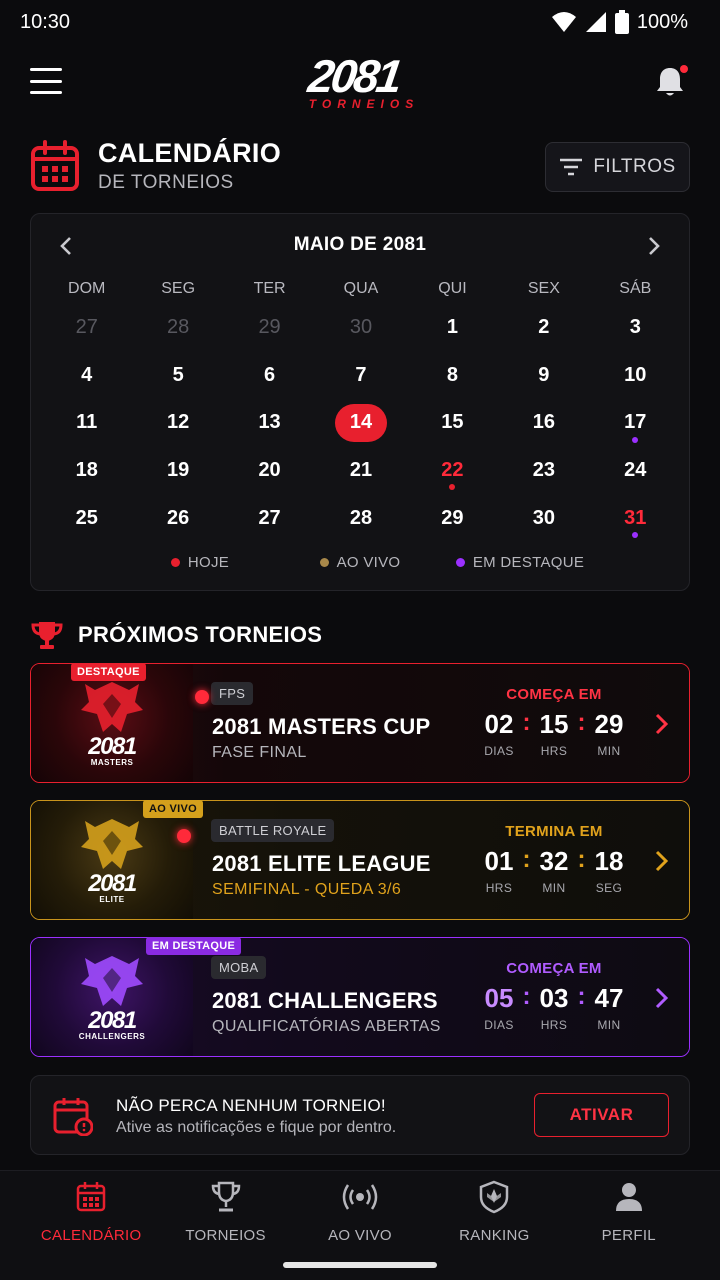 This screenshot has height=1280, width=720. I want to click on timer-value: 32, so click(554, 861).